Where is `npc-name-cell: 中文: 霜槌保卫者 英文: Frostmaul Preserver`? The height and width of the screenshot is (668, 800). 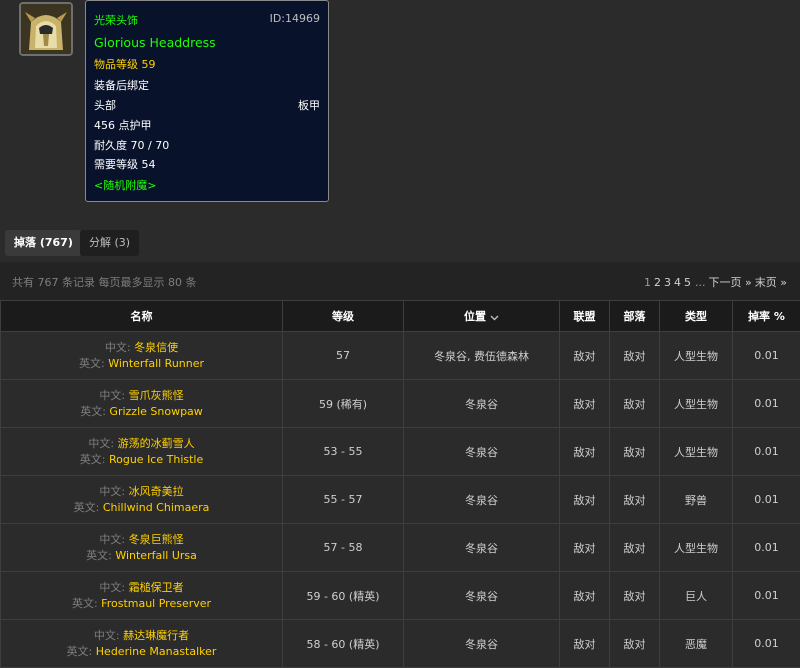
npc-name-cell: 中文: 霜槌保卫者 英文: Frostmaul Preserver is located at coordinates (142, 596).